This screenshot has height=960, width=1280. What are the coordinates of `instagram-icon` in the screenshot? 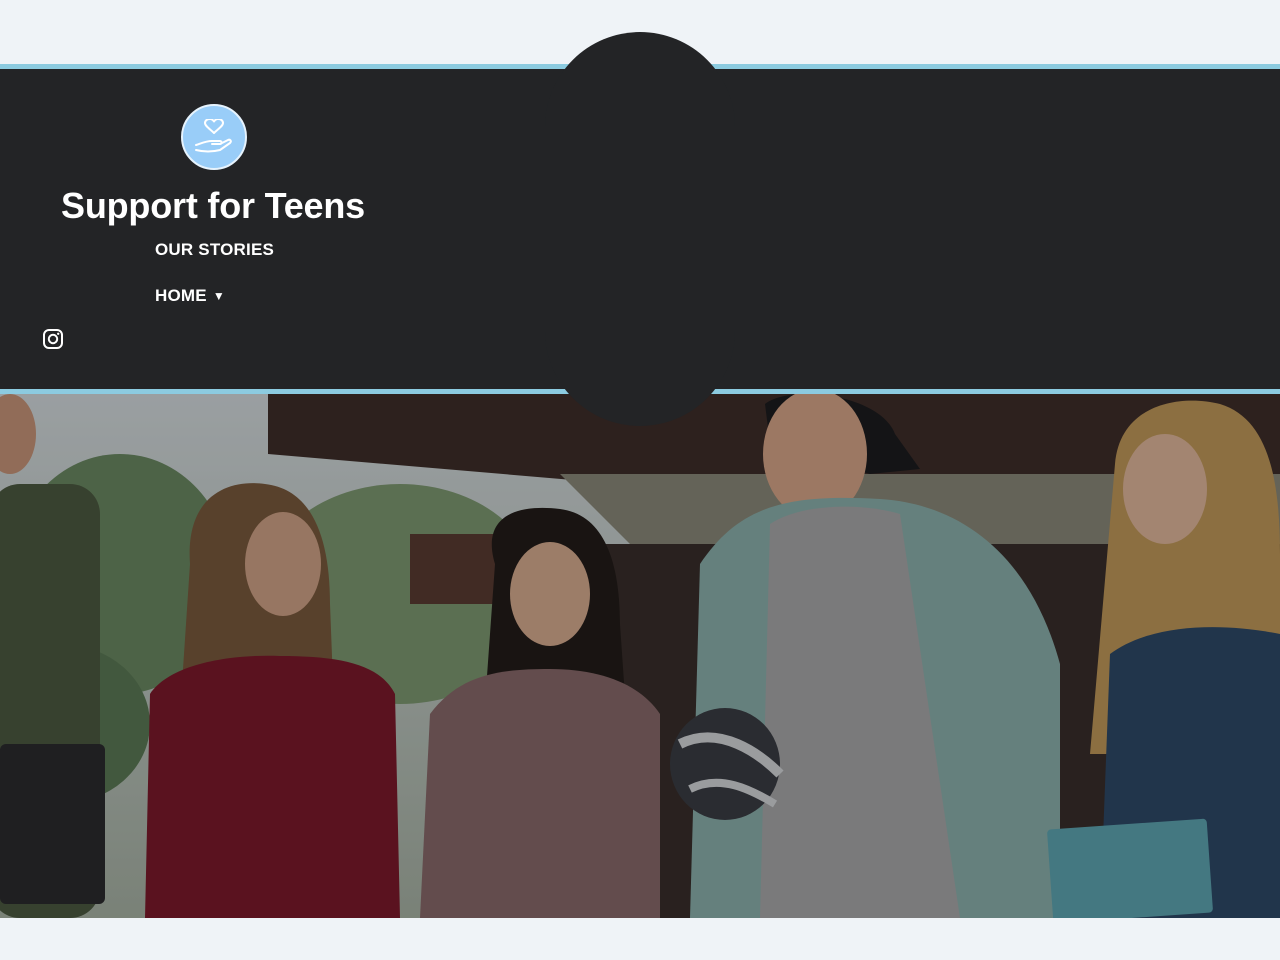 It's located at (53, 339).